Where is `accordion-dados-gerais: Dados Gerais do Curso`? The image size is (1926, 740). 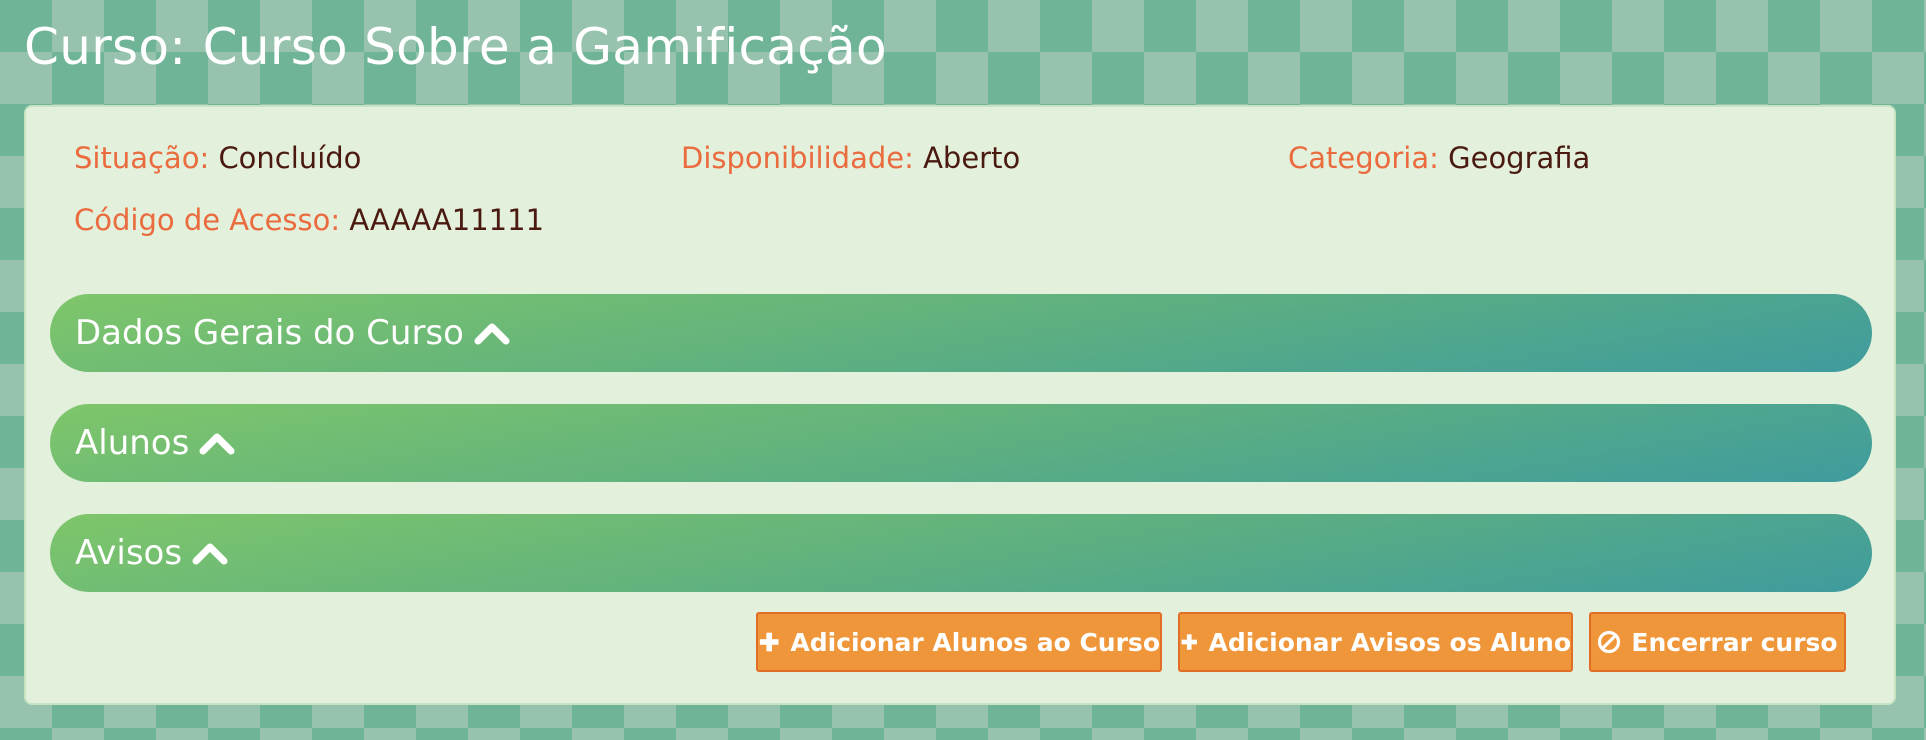
accordion-dados-gerais: Dados Gerais do Curso is located at coordinates (961, 333).